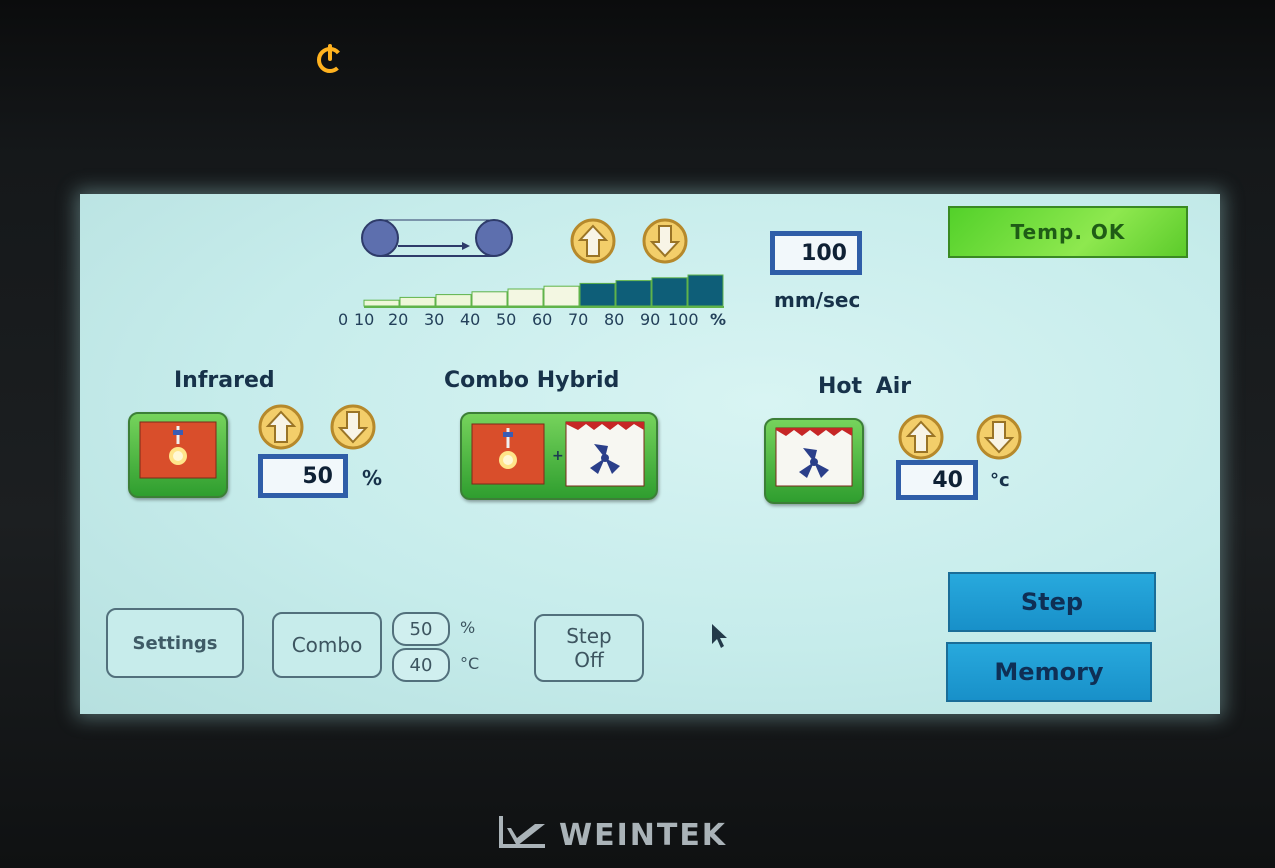  I want to click on hot-air-value-display: 40, so click(937, 480).